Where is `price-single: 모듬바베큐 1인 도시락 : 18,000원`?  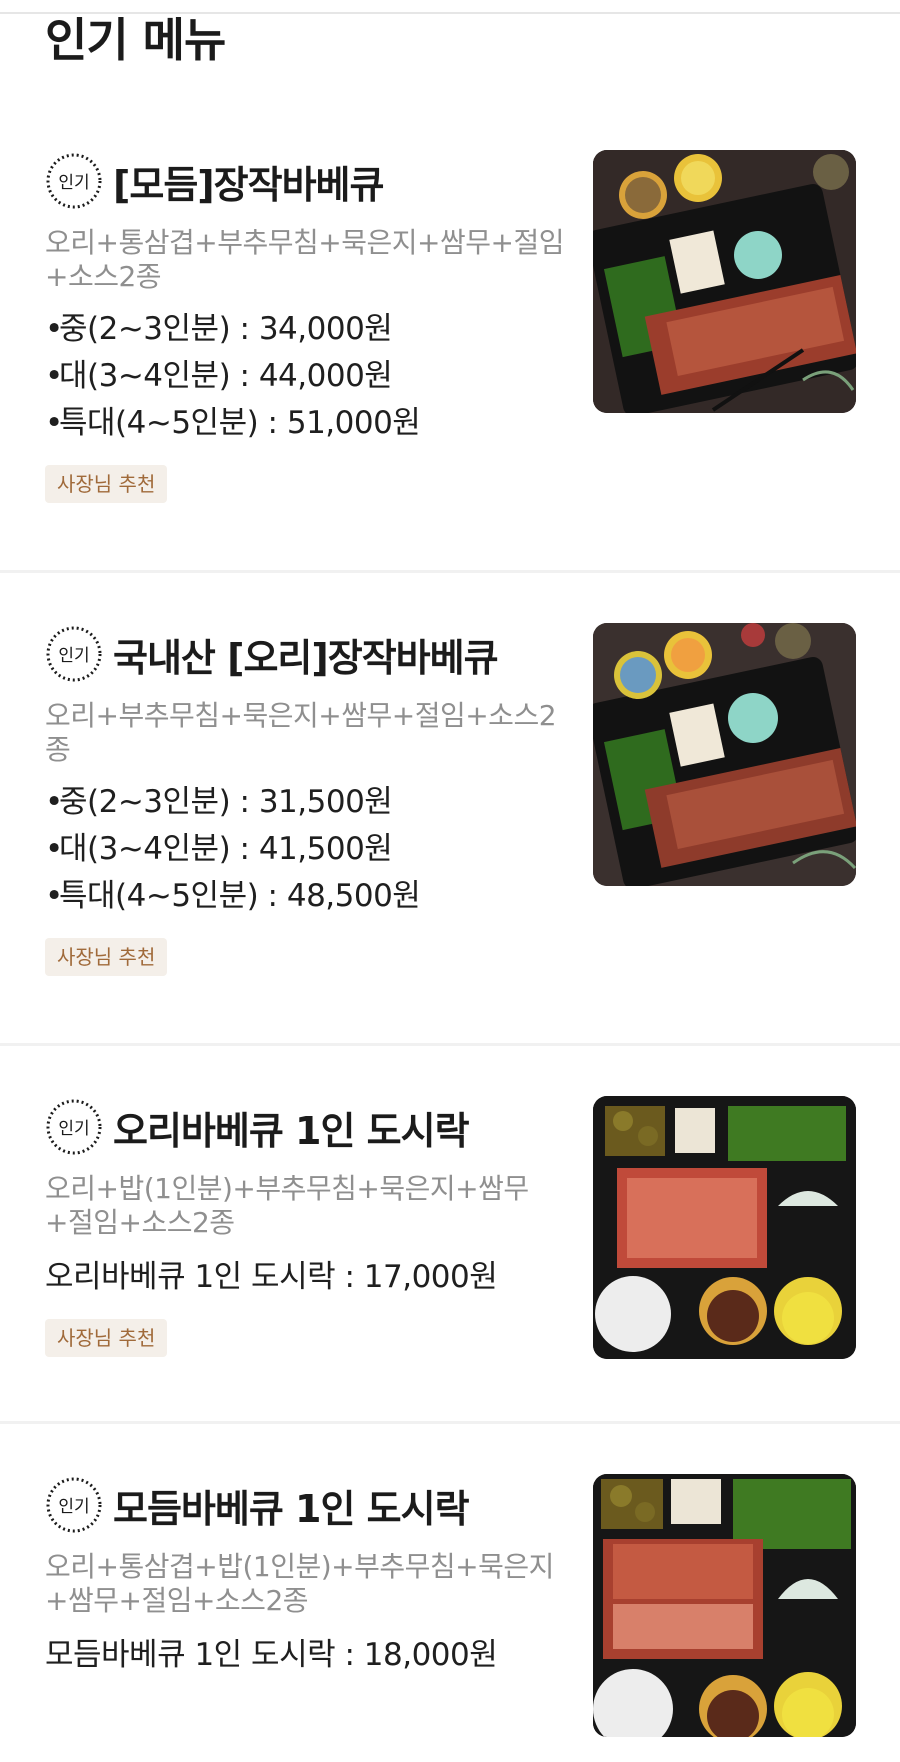
price-single: 모듬바베큐 1인 도시락 : 18,000원 is located at coordinates (271, 1655).